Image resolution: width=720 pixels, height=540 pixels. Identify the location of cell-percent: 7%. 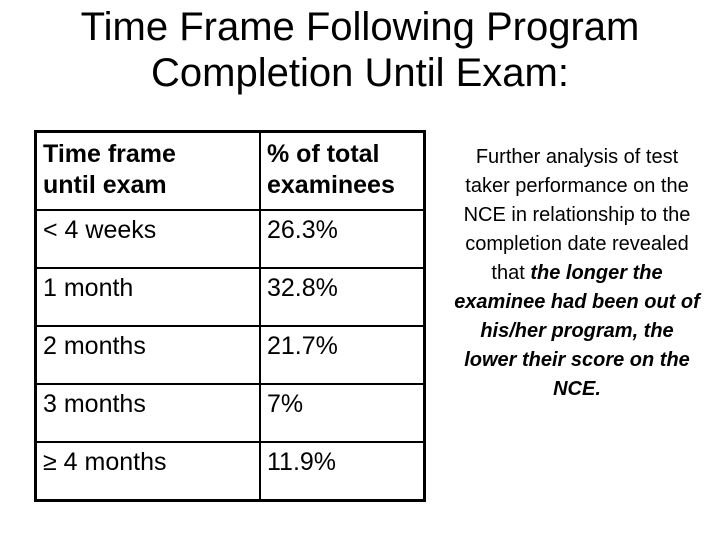
(342, 413).